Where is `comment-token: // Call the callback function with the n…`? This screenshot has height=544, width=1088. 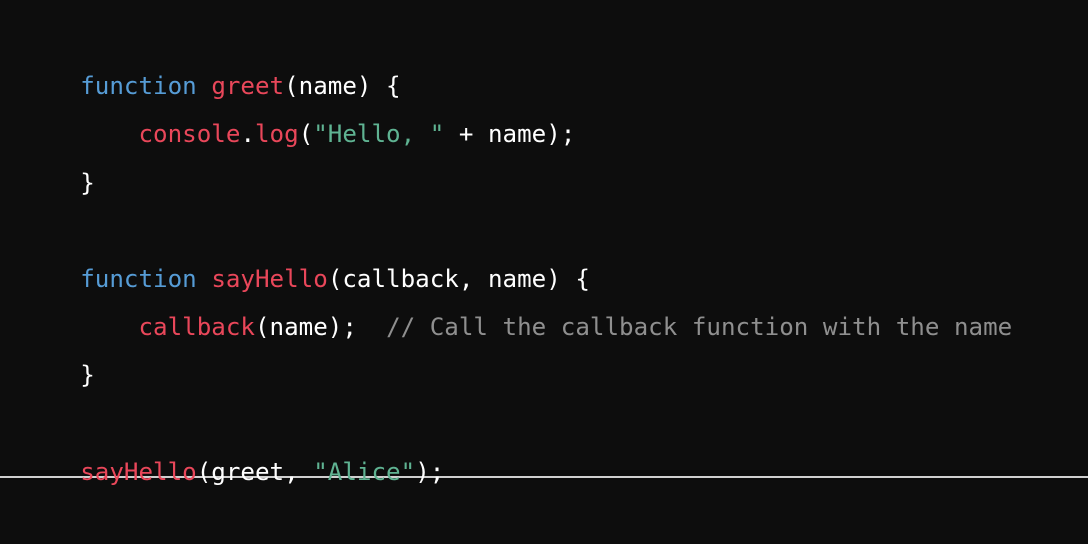 comment-token: // Call the callback function with the n… is located at coordinates (699, 327).